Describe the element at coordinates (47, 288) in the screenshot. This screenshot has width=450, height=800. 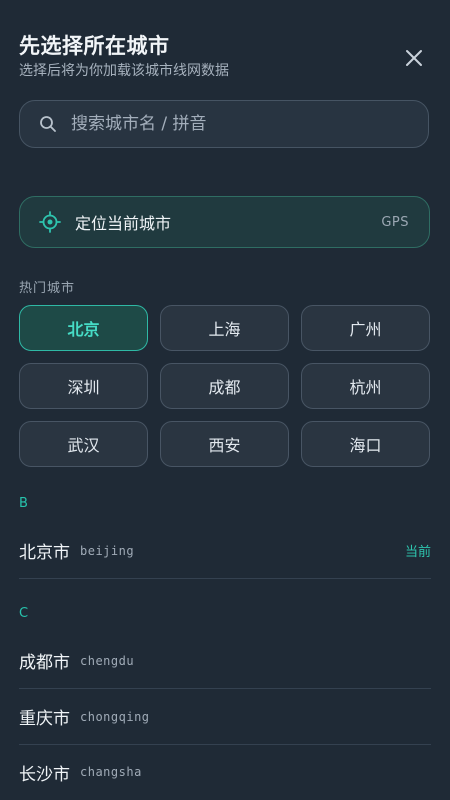
I see `hot-cities-title: 热门城市` at that location.